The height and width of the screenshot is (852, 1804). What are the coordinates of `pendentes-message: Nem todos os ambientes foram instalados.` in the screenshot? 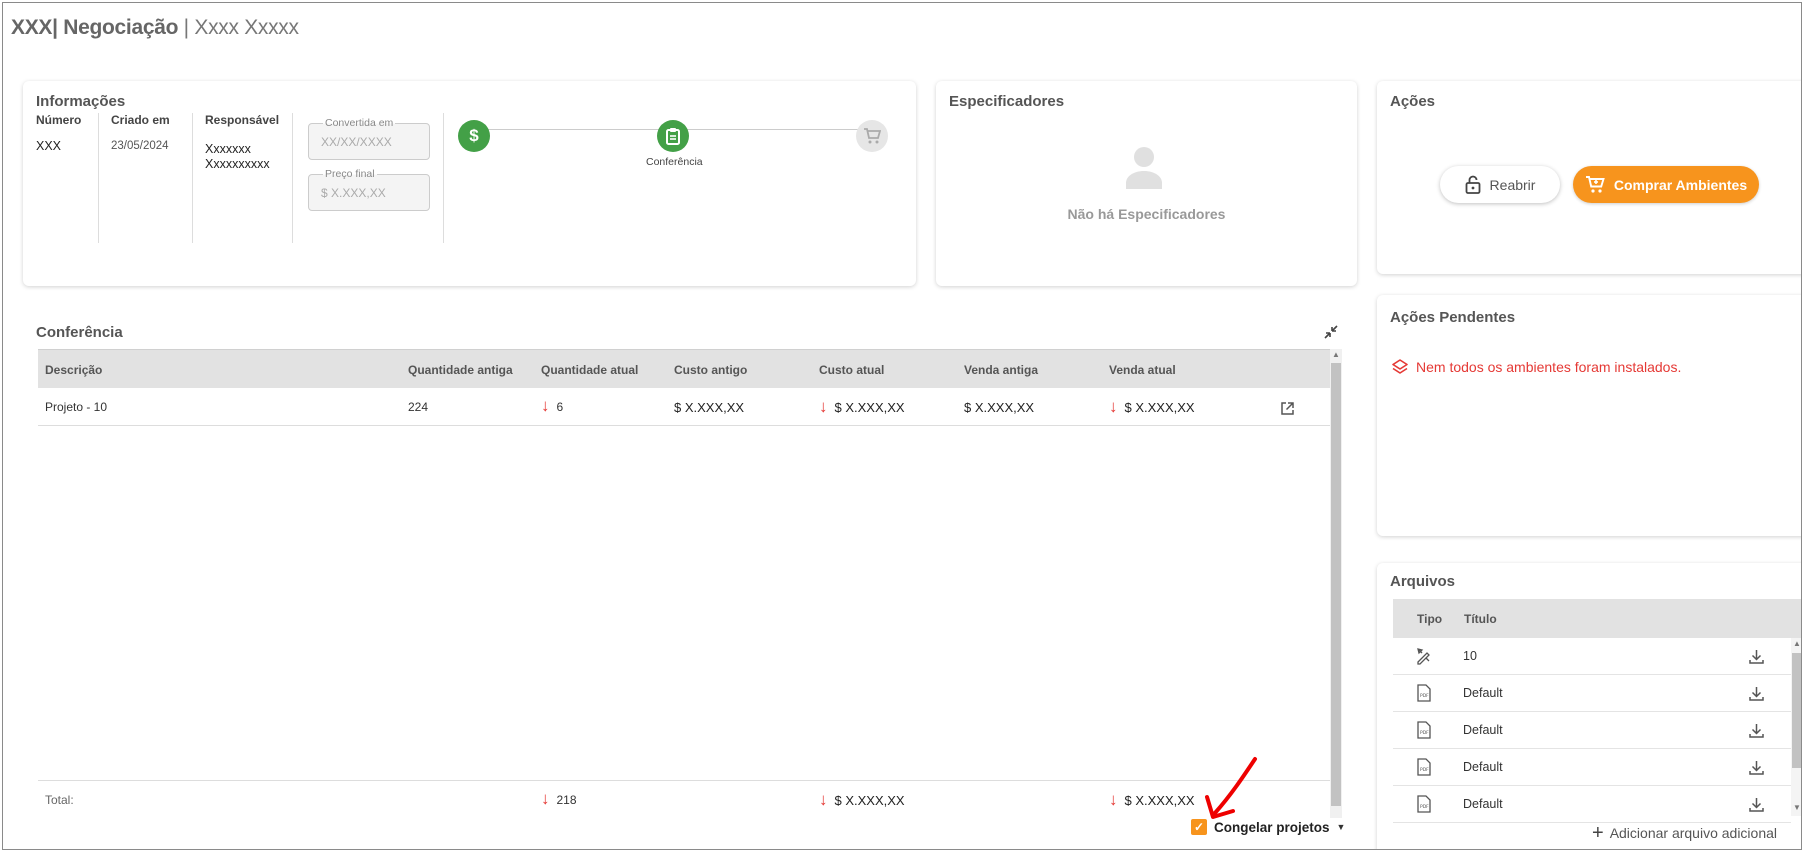 It's located at (1536, 367).